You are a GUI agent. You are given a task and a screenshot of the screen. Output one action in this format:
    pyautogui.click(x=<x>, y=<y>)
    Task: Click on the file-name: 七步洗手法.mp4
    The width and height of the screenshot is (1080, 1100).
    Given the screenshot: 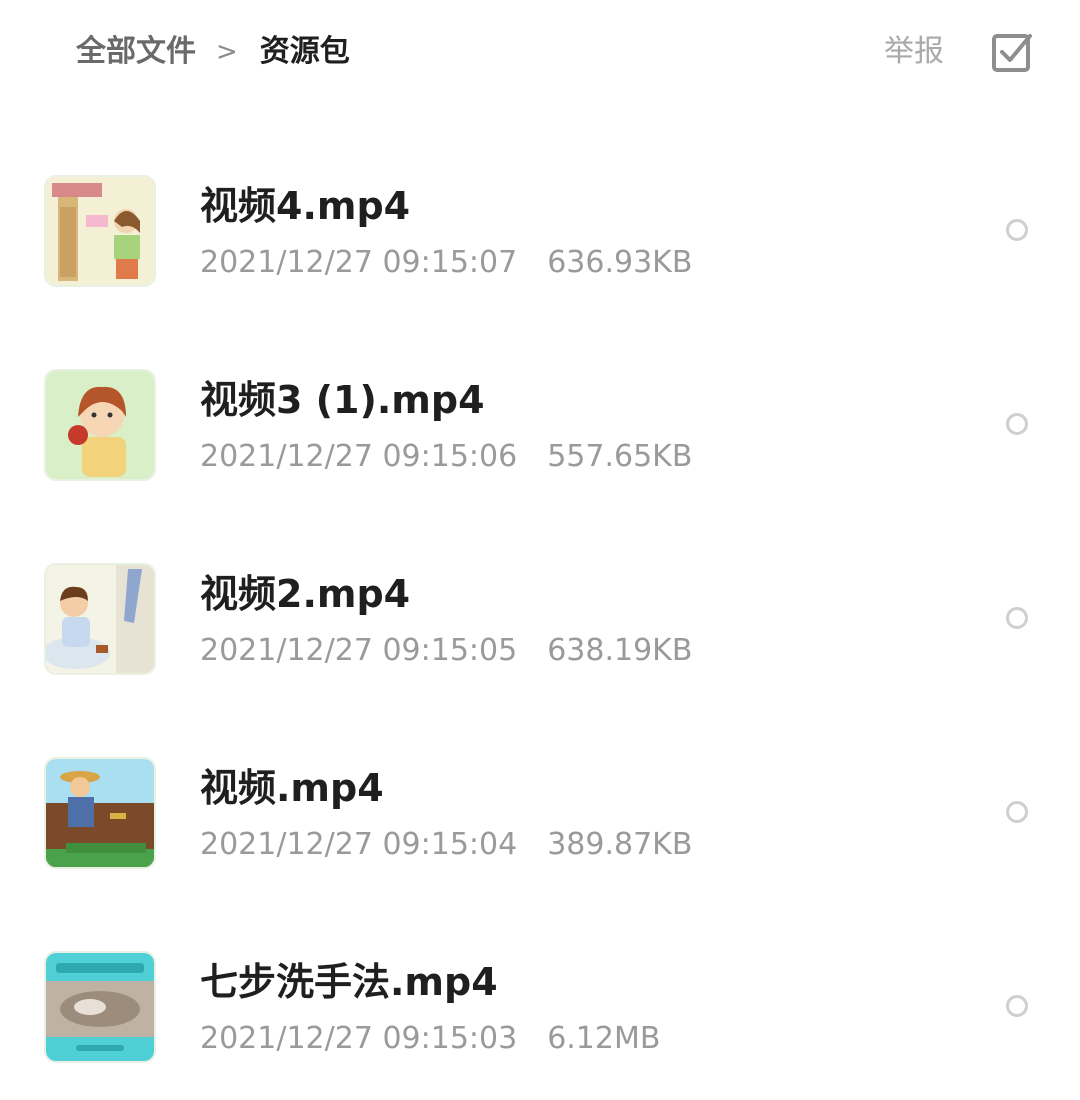 What is the action you would take?
    pyautogui.click(x=349, y=982)
    